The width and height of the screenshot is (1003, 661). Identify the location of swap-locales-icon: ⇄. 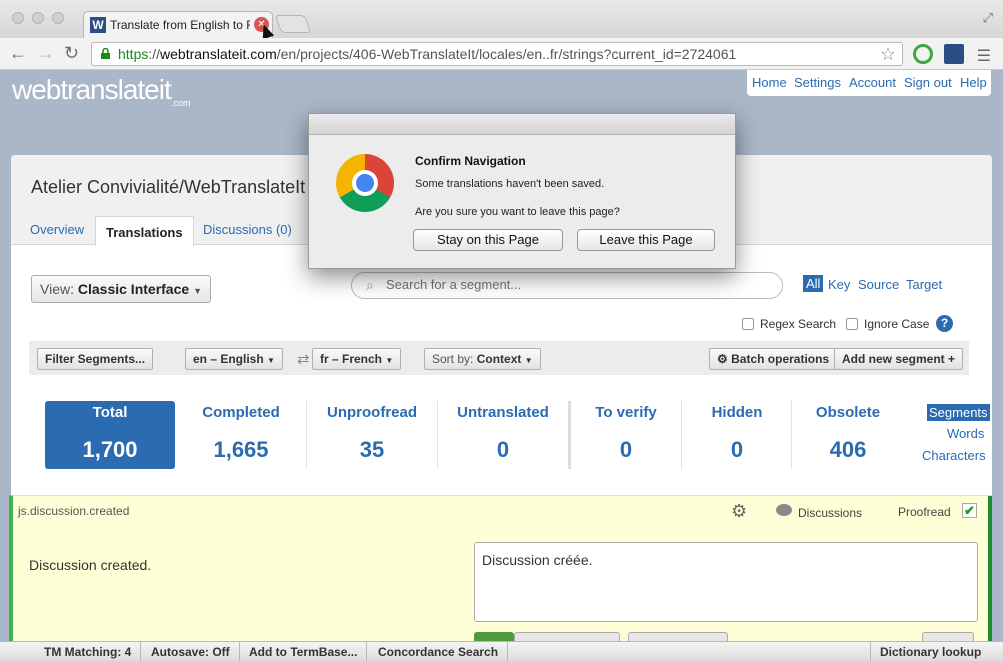
(303, 359).